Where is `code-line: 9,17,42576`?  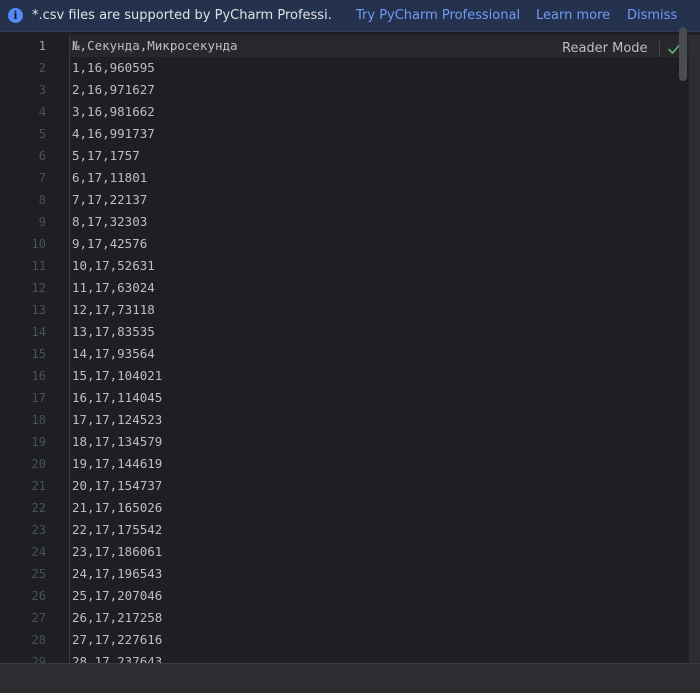 code-line: 9,17,42576 is located at coordinates (155, 244).